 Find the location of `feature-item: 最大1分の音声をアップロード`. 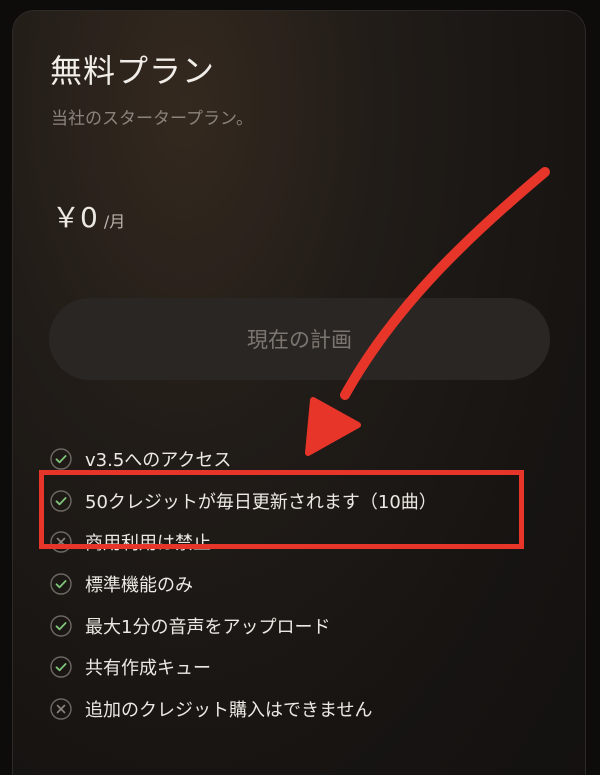

feature-item: 最大1分の音声をアップロード is located at coordinates (243, 626).